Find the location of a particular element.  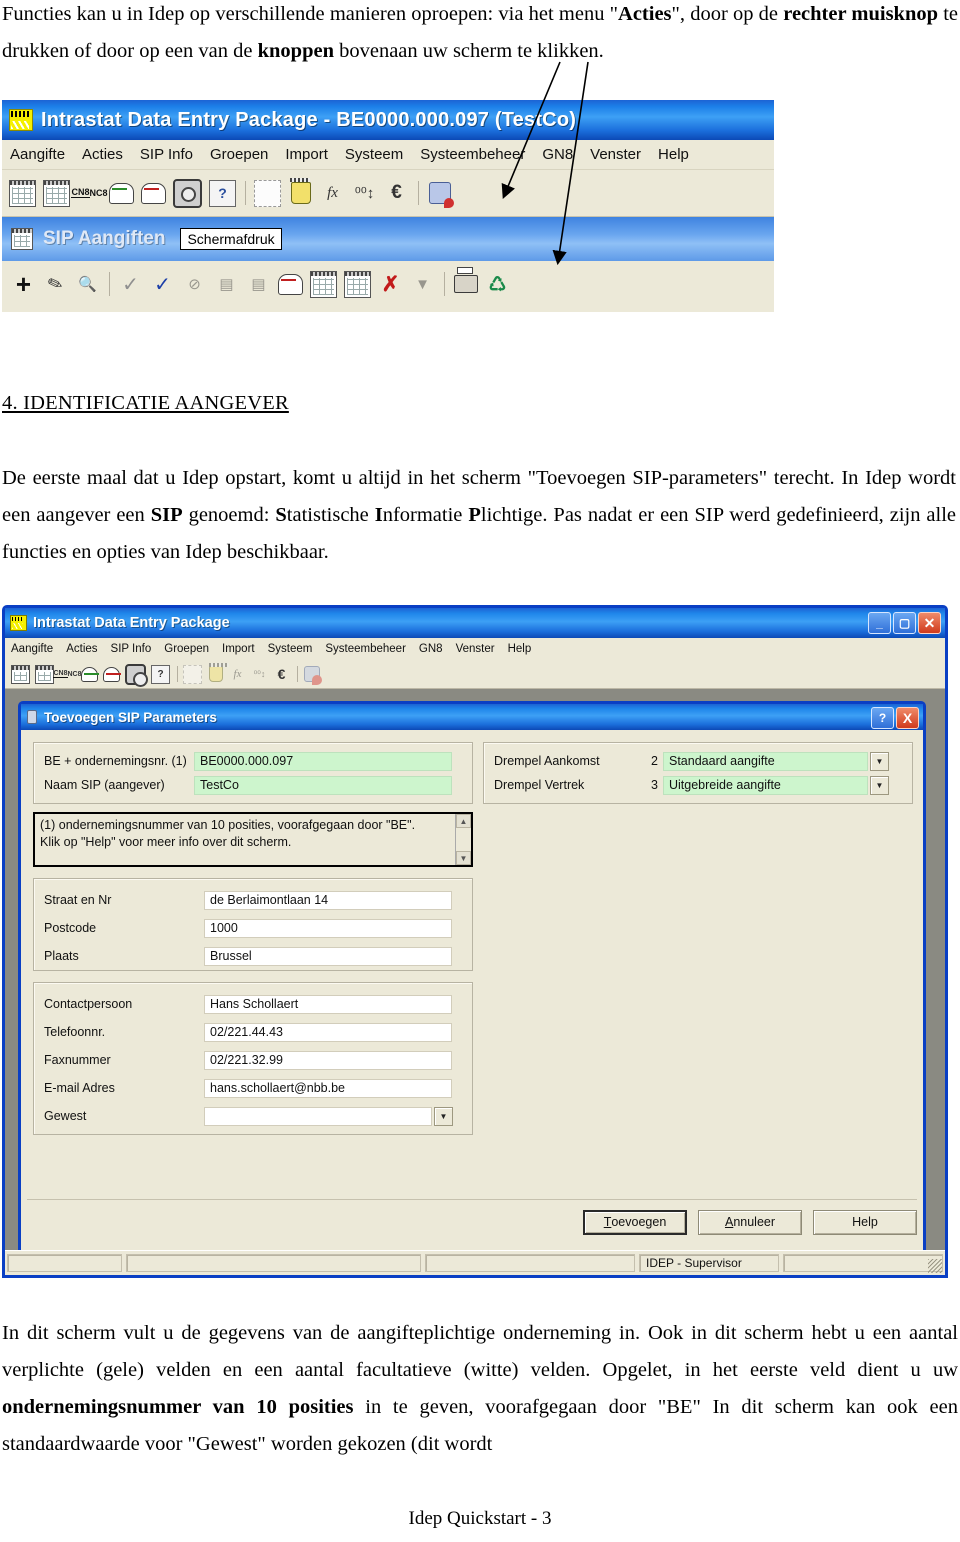

input-be-ondernemingsnr: BE0000.000.097 is located at coordinates (323, 761).